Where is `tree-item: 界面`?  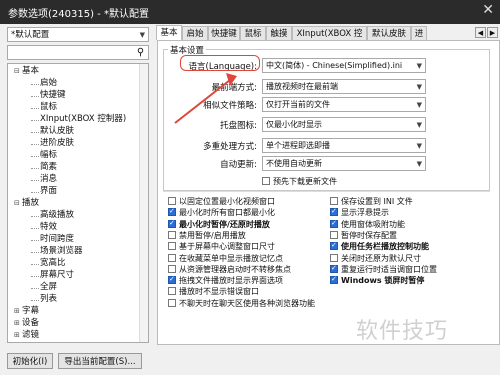
tree-item: 界面 is located at coordinates (48, 191).